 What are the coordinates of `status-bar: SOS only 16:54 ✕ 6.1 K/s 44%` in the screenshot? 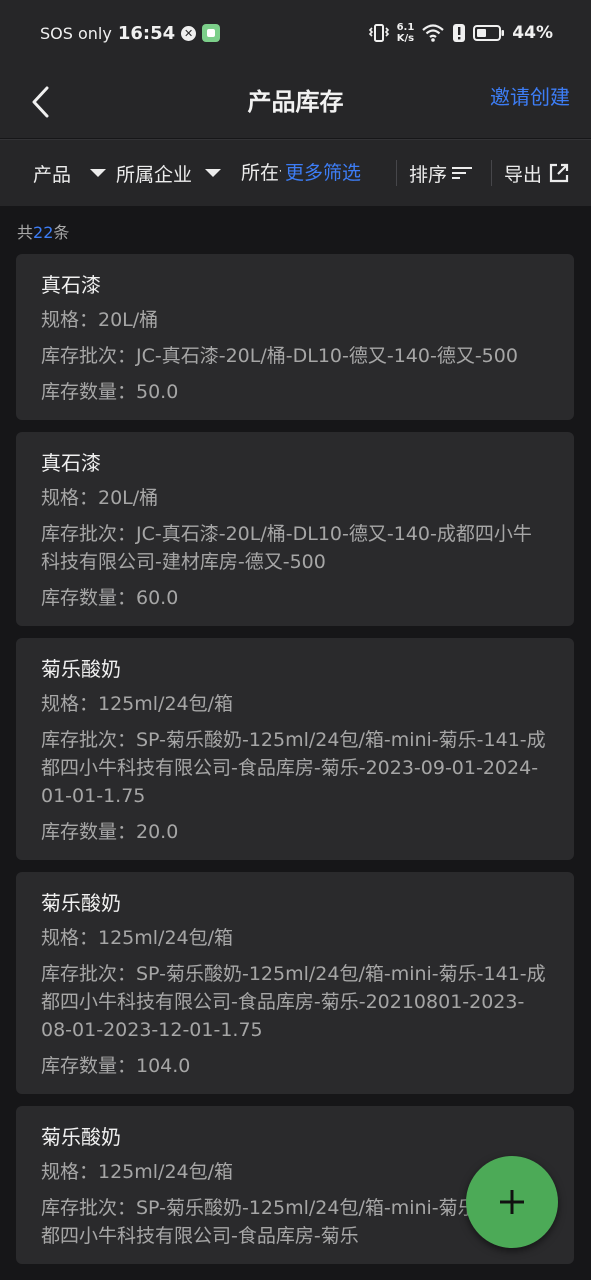 It's located at (295, 33).